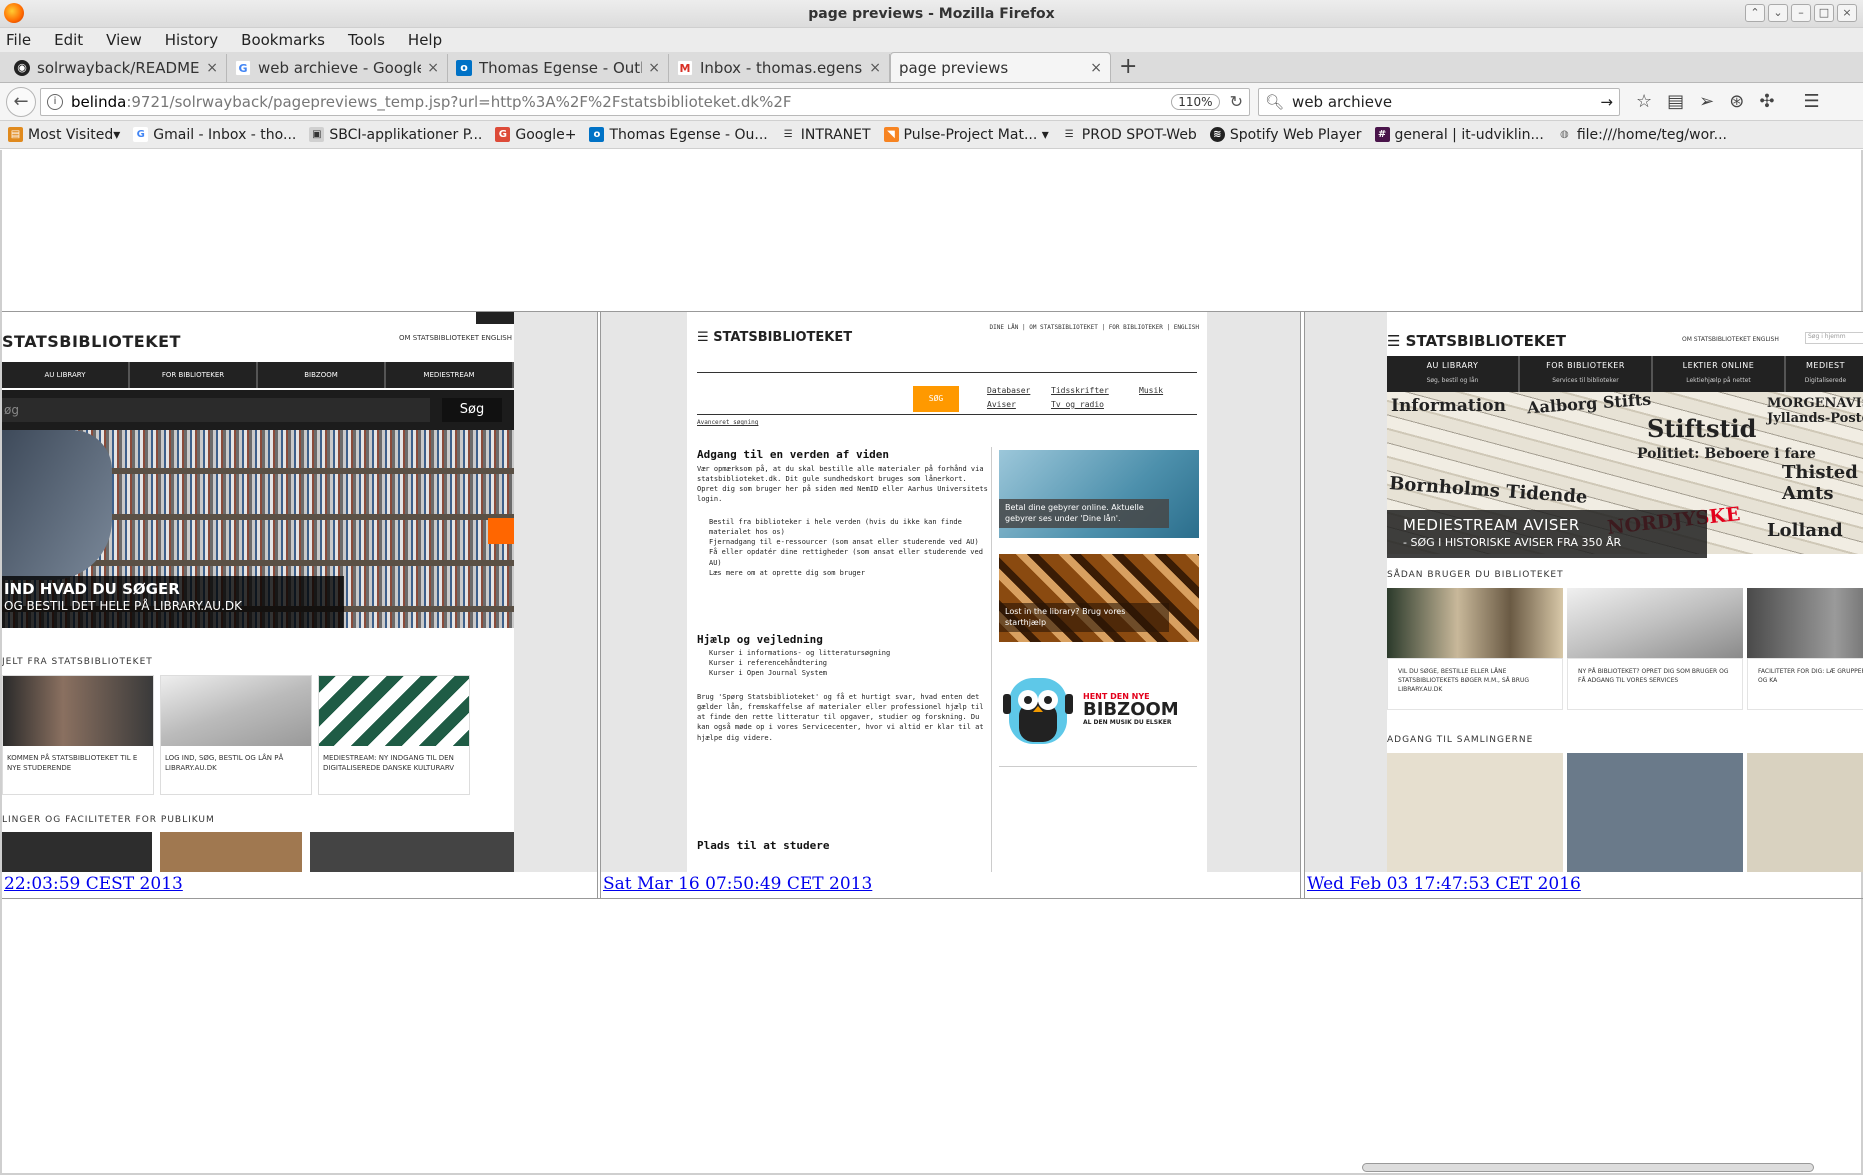 The width and height of the screenshot is (1863, 1175). I want to click on gplus-icon: G, so click(503, 134).